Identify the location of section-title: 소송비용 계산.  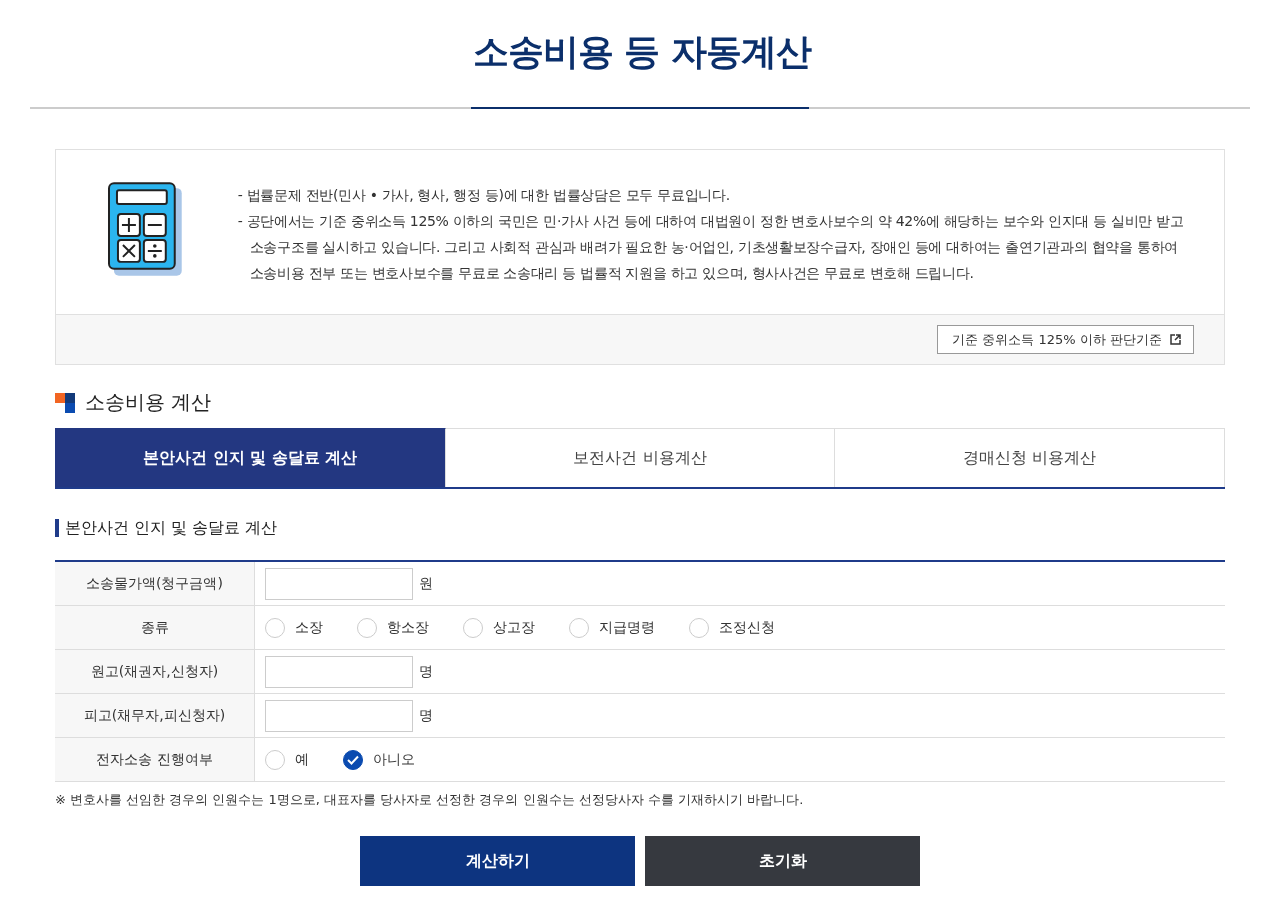
(148, 402).